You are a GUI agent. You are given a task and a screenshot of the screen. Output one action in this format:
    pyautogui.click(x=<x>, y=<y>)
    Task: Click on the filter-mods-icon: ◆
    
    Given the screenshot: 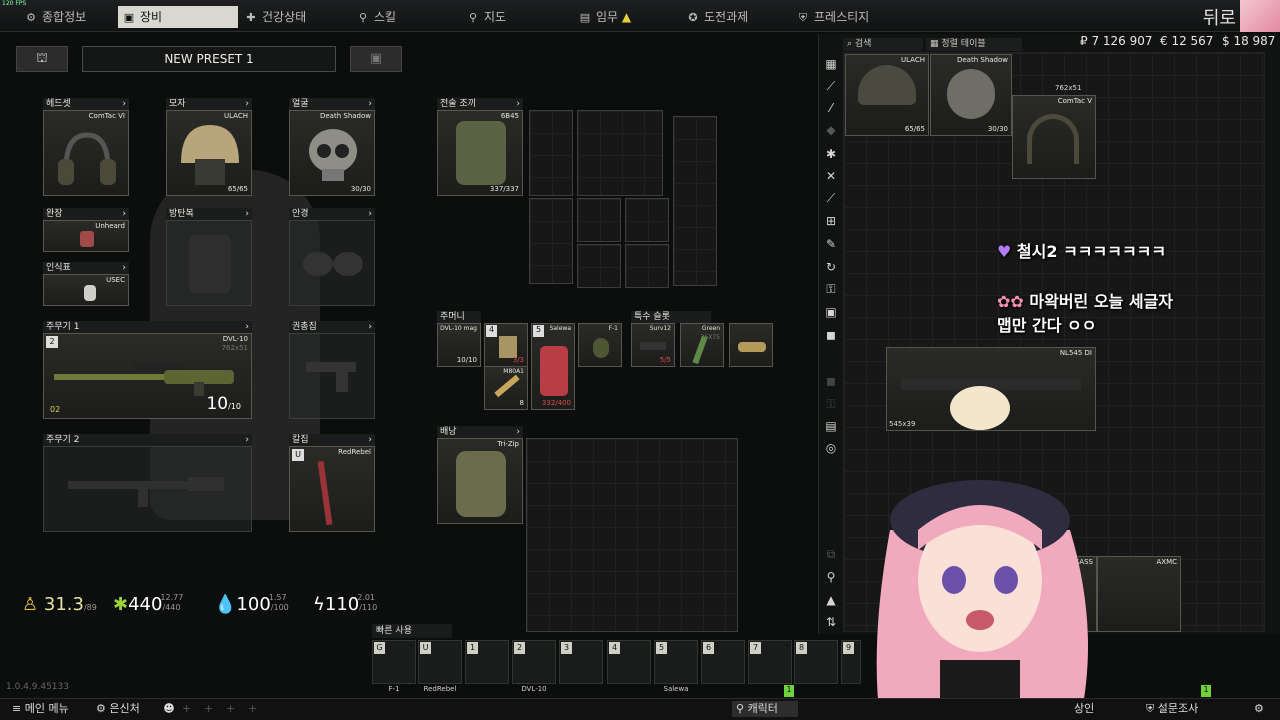 What is the action you would take?
    pyautogui.click(x=831, y=130)
    